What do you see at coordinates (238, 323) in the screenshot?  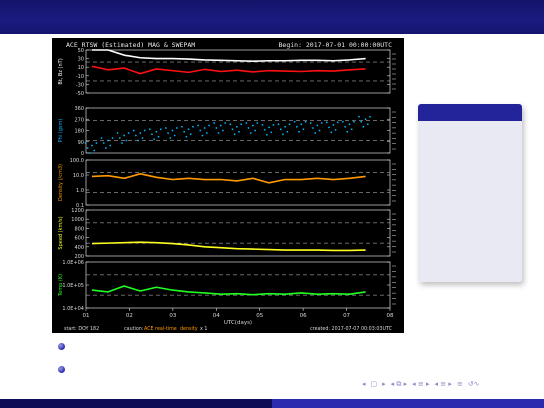 I see `x-axis-label: UTC(days)` at bounding box center [238, 323].